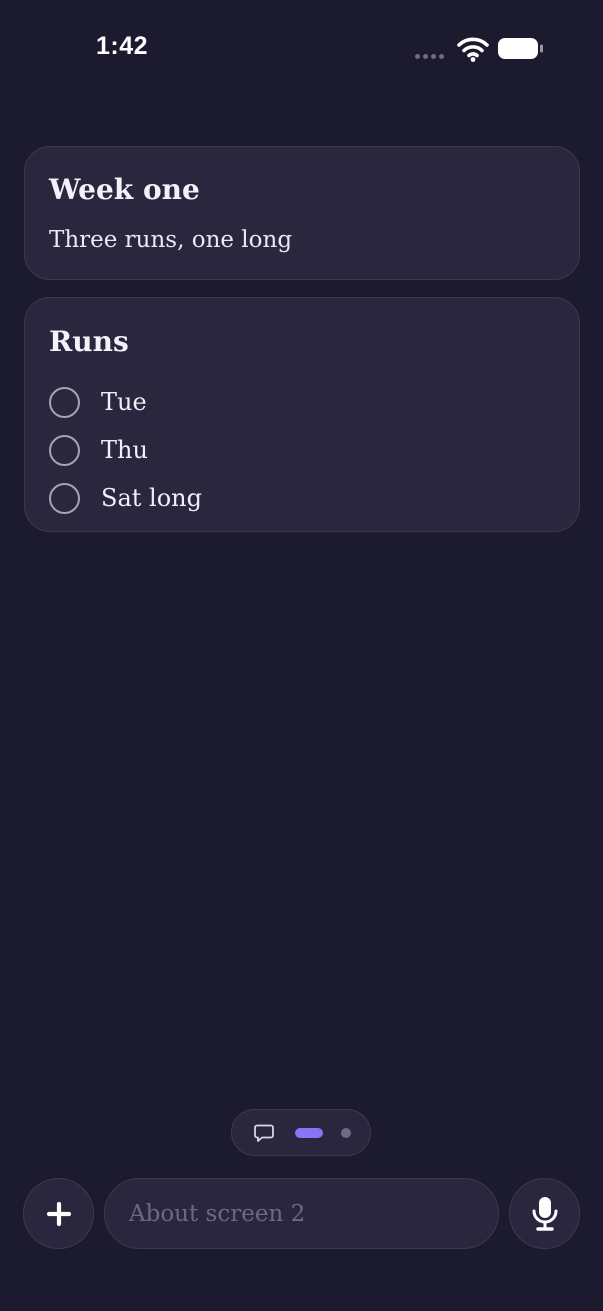  What do you see at coordinates (301, 1213) in the screenshot?
I see `message-input` at bounding box center [301, 1213].